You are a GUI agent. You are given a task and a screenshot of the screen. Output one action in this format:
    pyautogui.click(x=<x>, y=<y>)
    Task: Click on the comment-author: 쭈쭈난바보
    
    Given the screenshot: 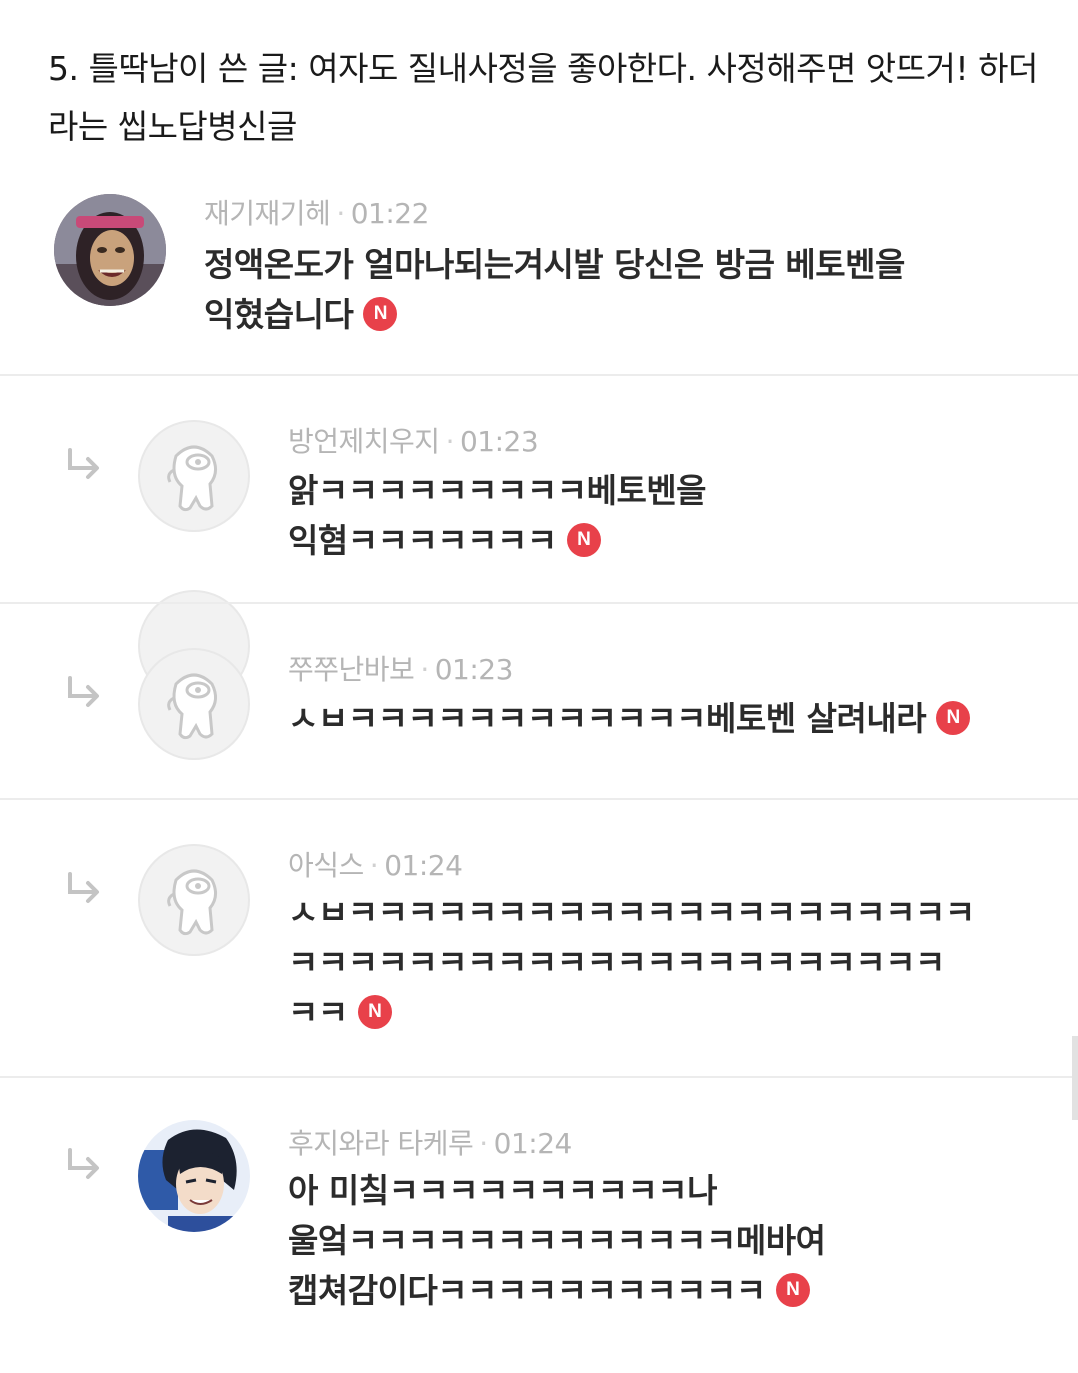 What is the action you would take?
    pyautogui.click(x=351, y=669)
    